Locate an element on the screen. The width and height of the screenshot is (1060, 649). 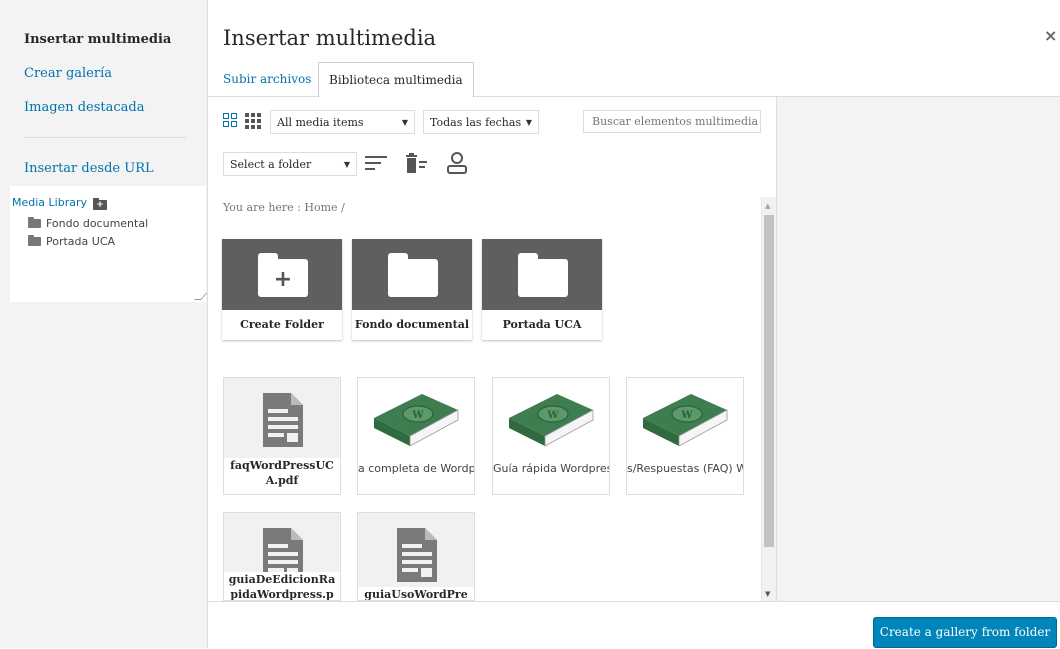
attachment-filename: guiaUsoWordPre is located at coordinates (416, 593).